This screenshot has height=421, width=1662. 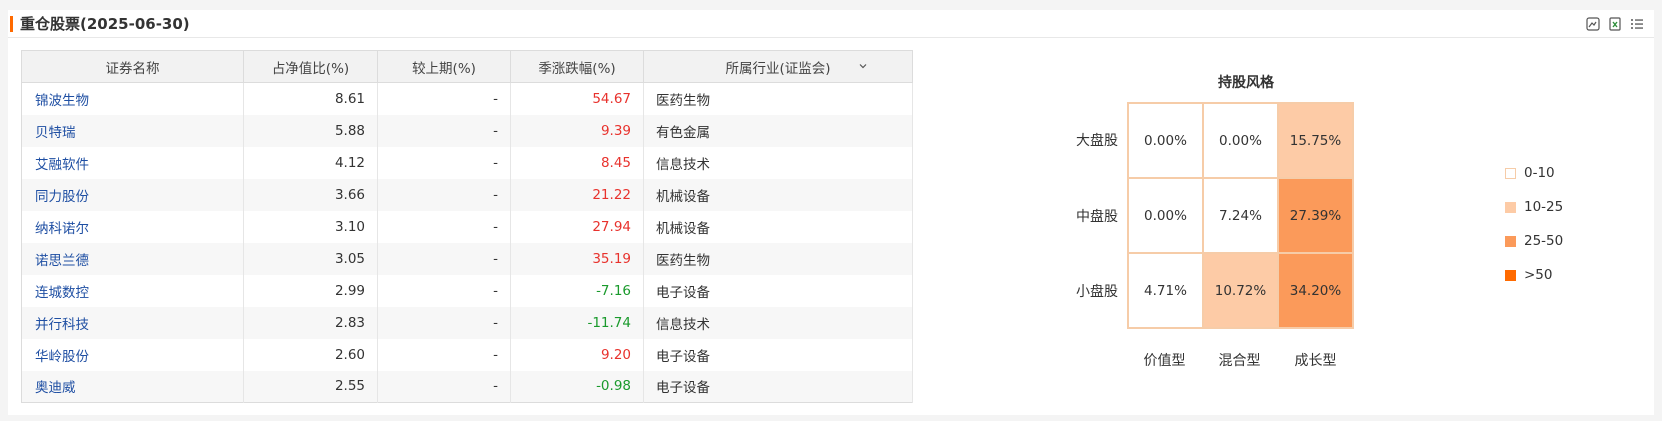 I want to click on security-name-link: 纳科诺尔, so click(x=132, y=226).